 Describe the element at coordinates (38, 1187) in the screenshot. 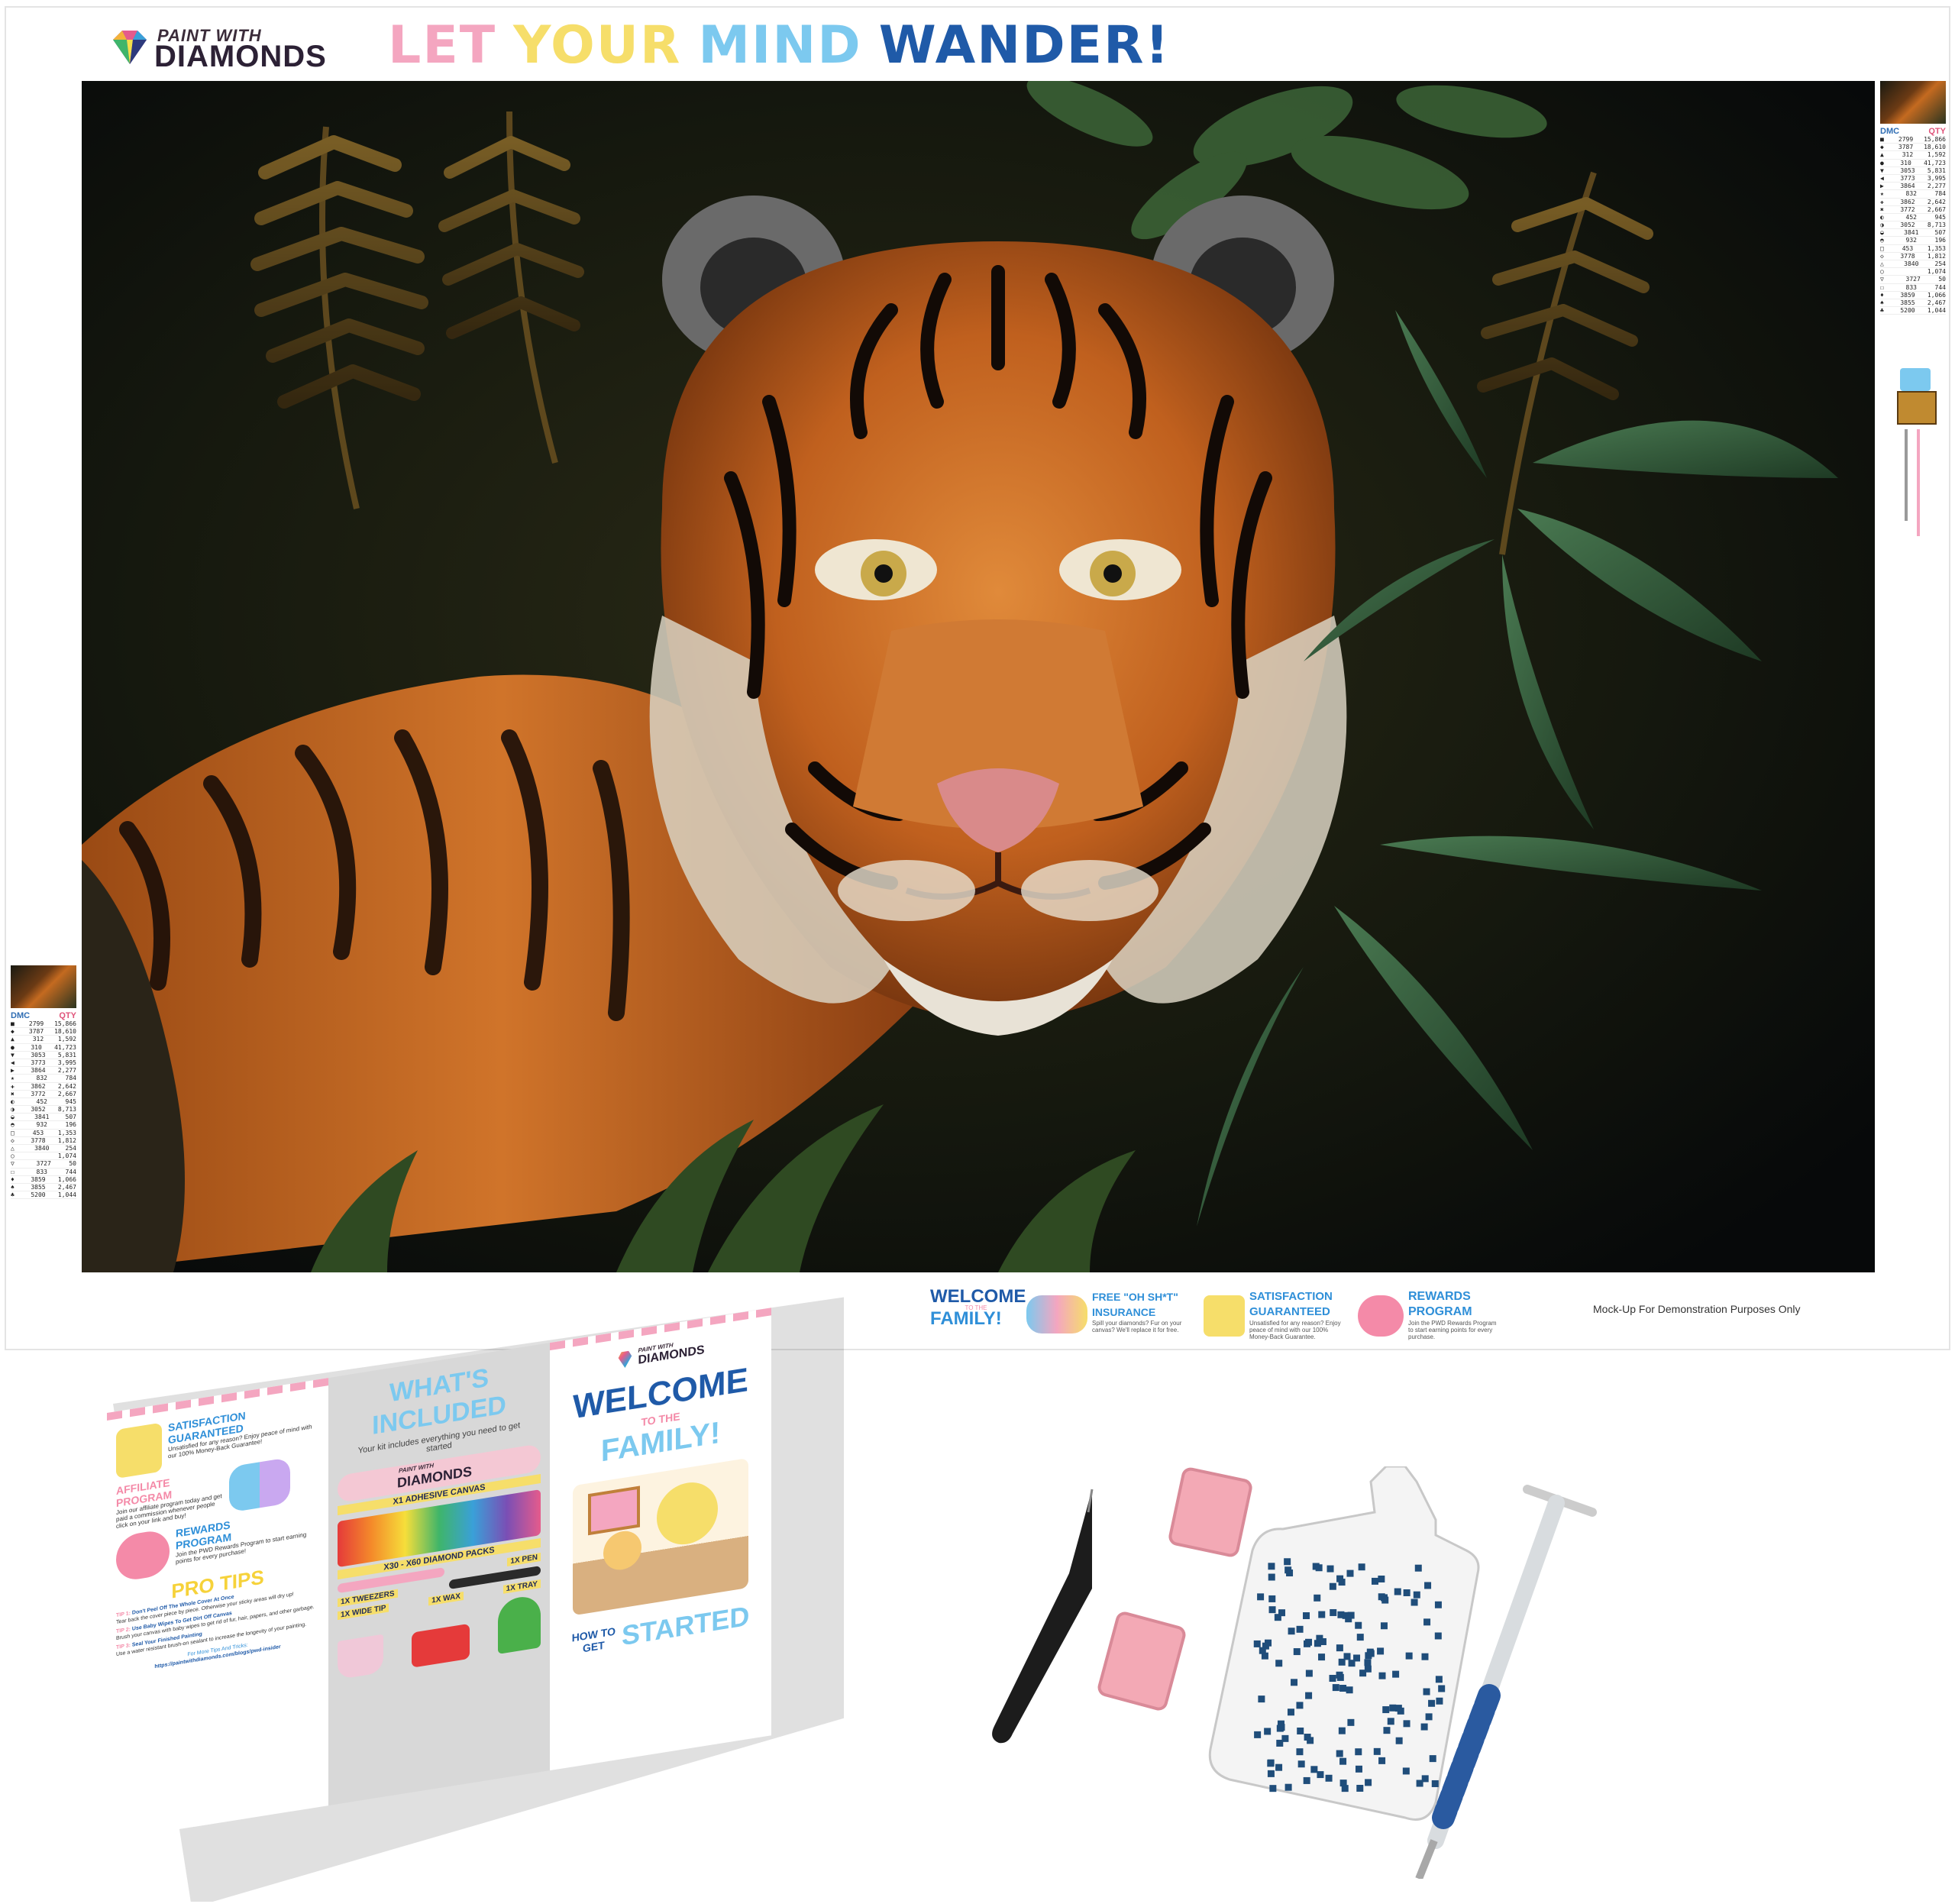

I see `legend-dmc-code: 3855` at that location.